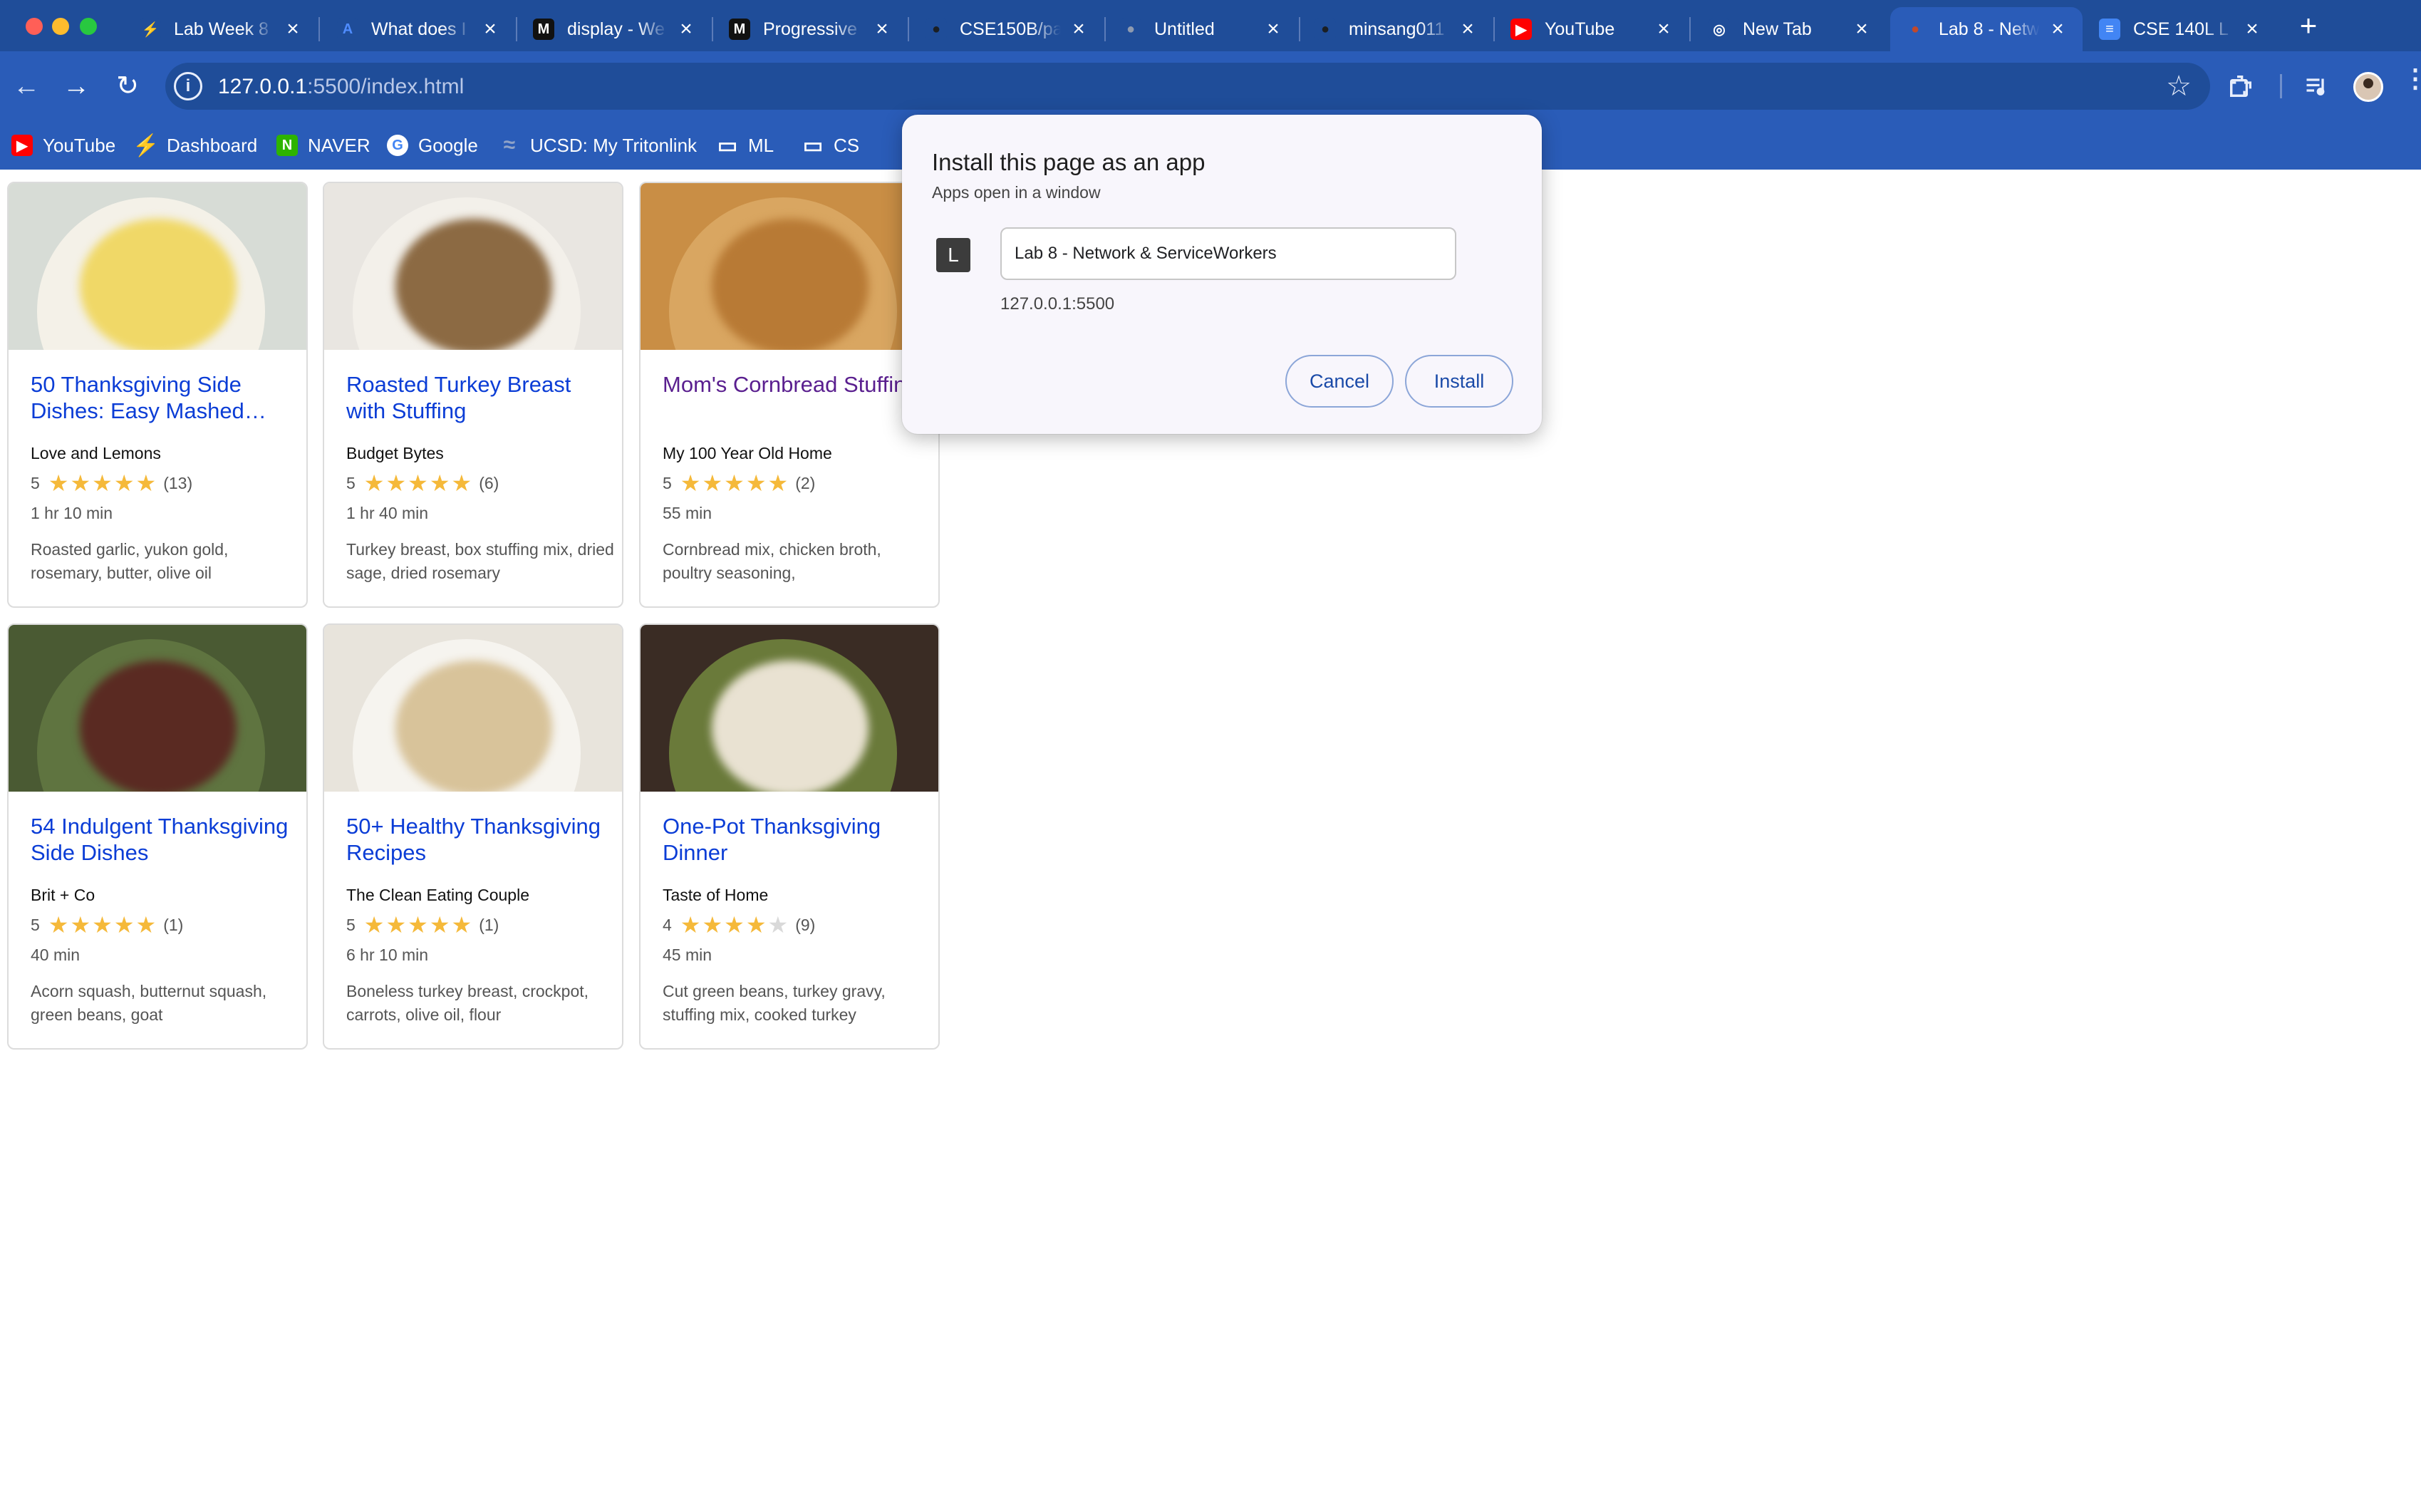 Image resolution: width=2421 pixels, height=1512 pixels. I want to click on new-tab-button: +, so click(2308, 26).